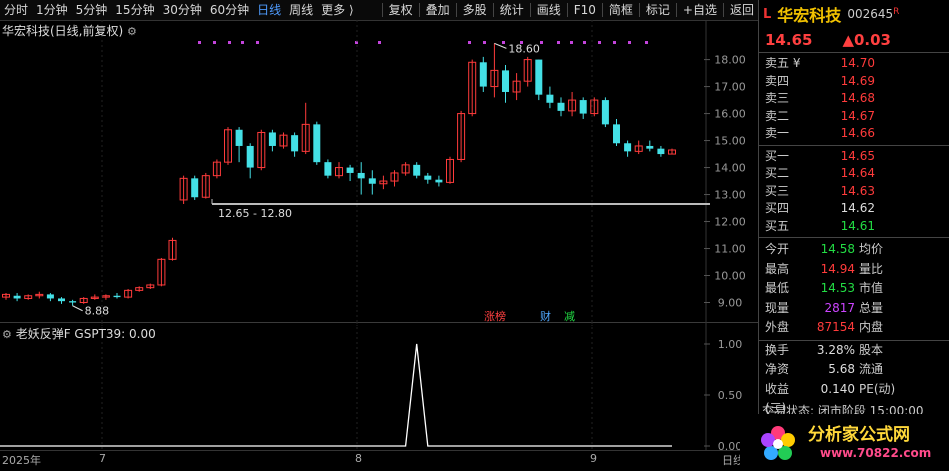 This screenshot has height=471, width=949. Describe the element at coordinates (857, 190) in the screenshot. I see `bid-price: 14.63` at that location.